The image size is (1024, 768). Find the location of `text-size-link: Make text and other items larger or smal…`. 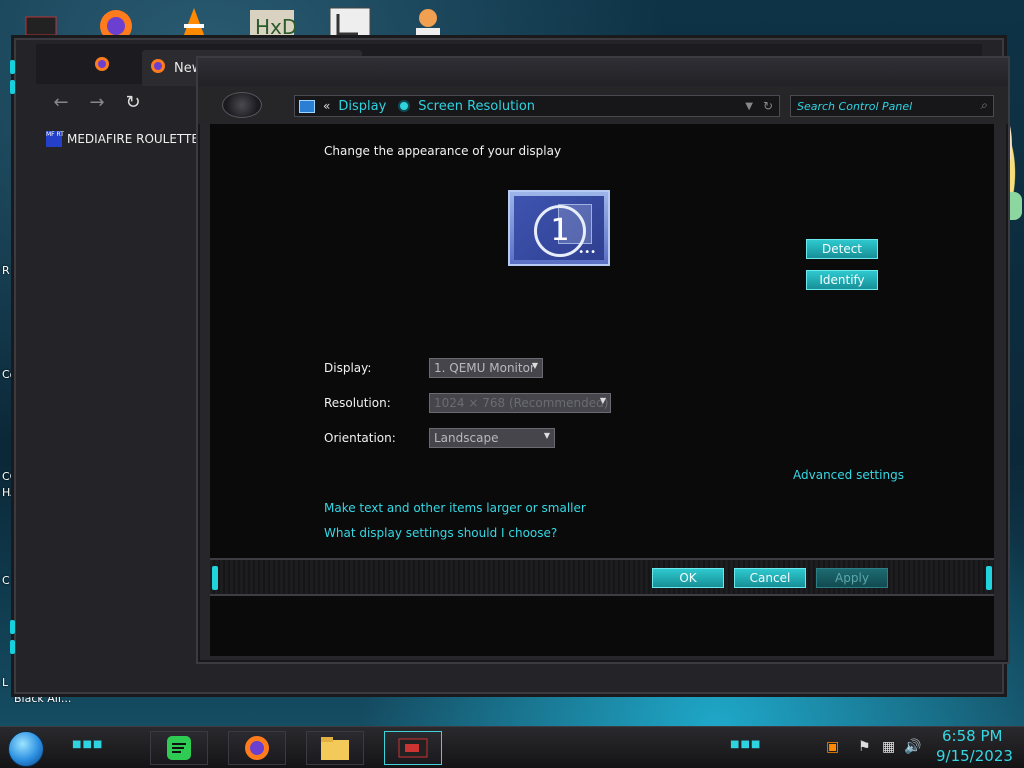

text-size-link: Make text and other items larger or smal… is located at coordinates (455, 508).